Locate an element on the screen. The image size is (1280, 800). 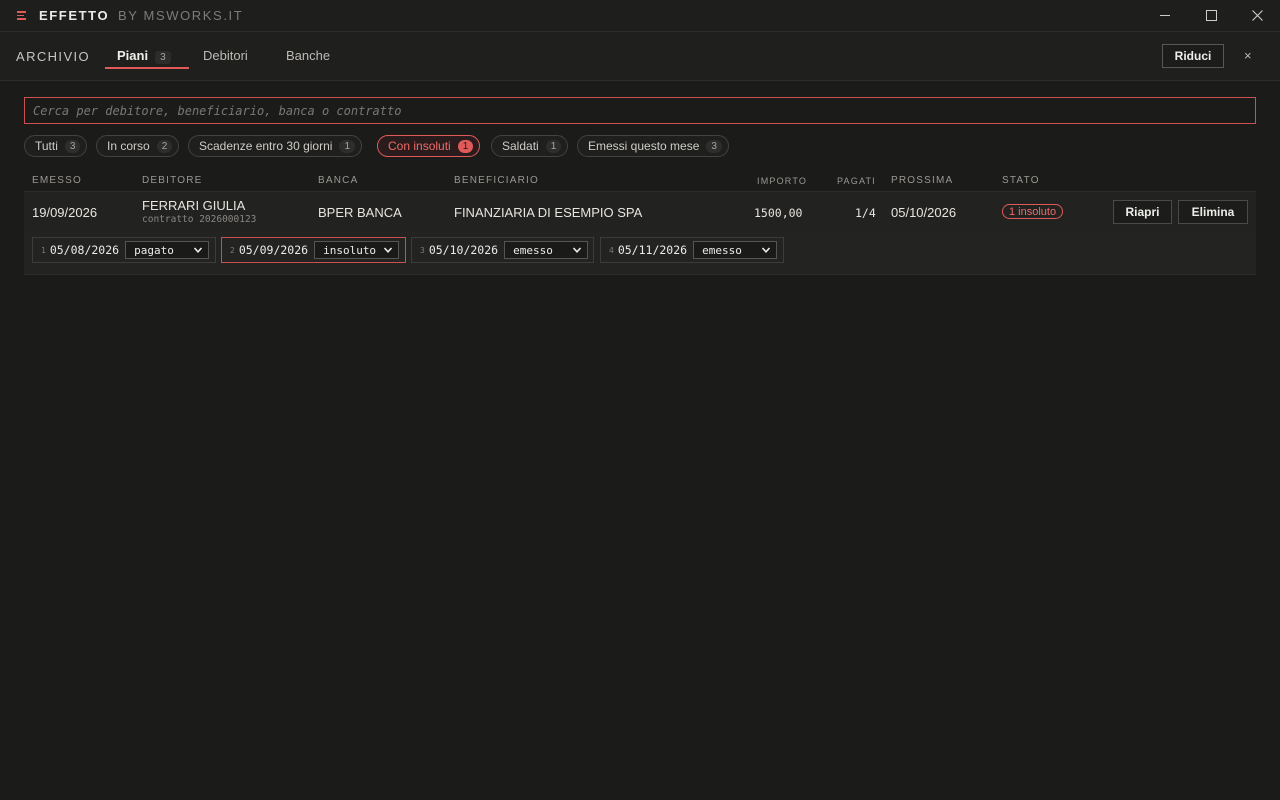
col-stato: STATO is located at coordinates (1021, 180).